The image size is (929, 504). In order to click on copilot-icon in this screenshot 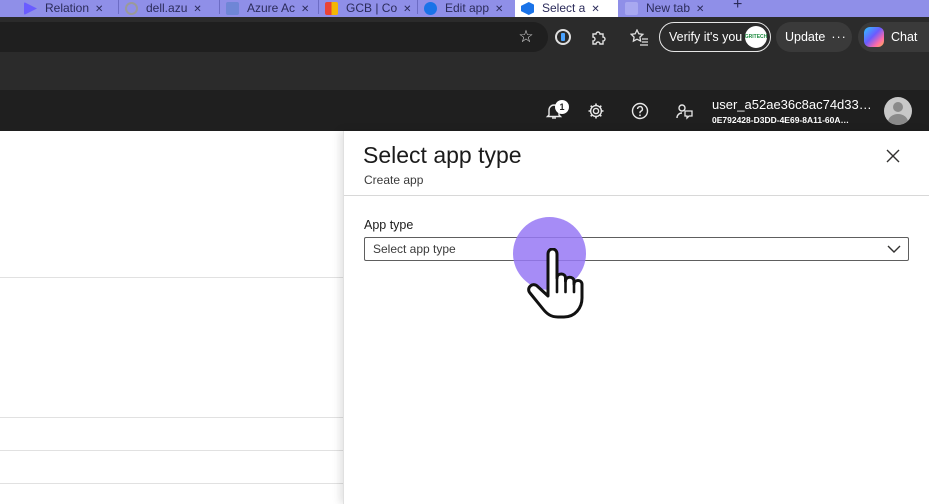, I will do `click(874, 37)`.